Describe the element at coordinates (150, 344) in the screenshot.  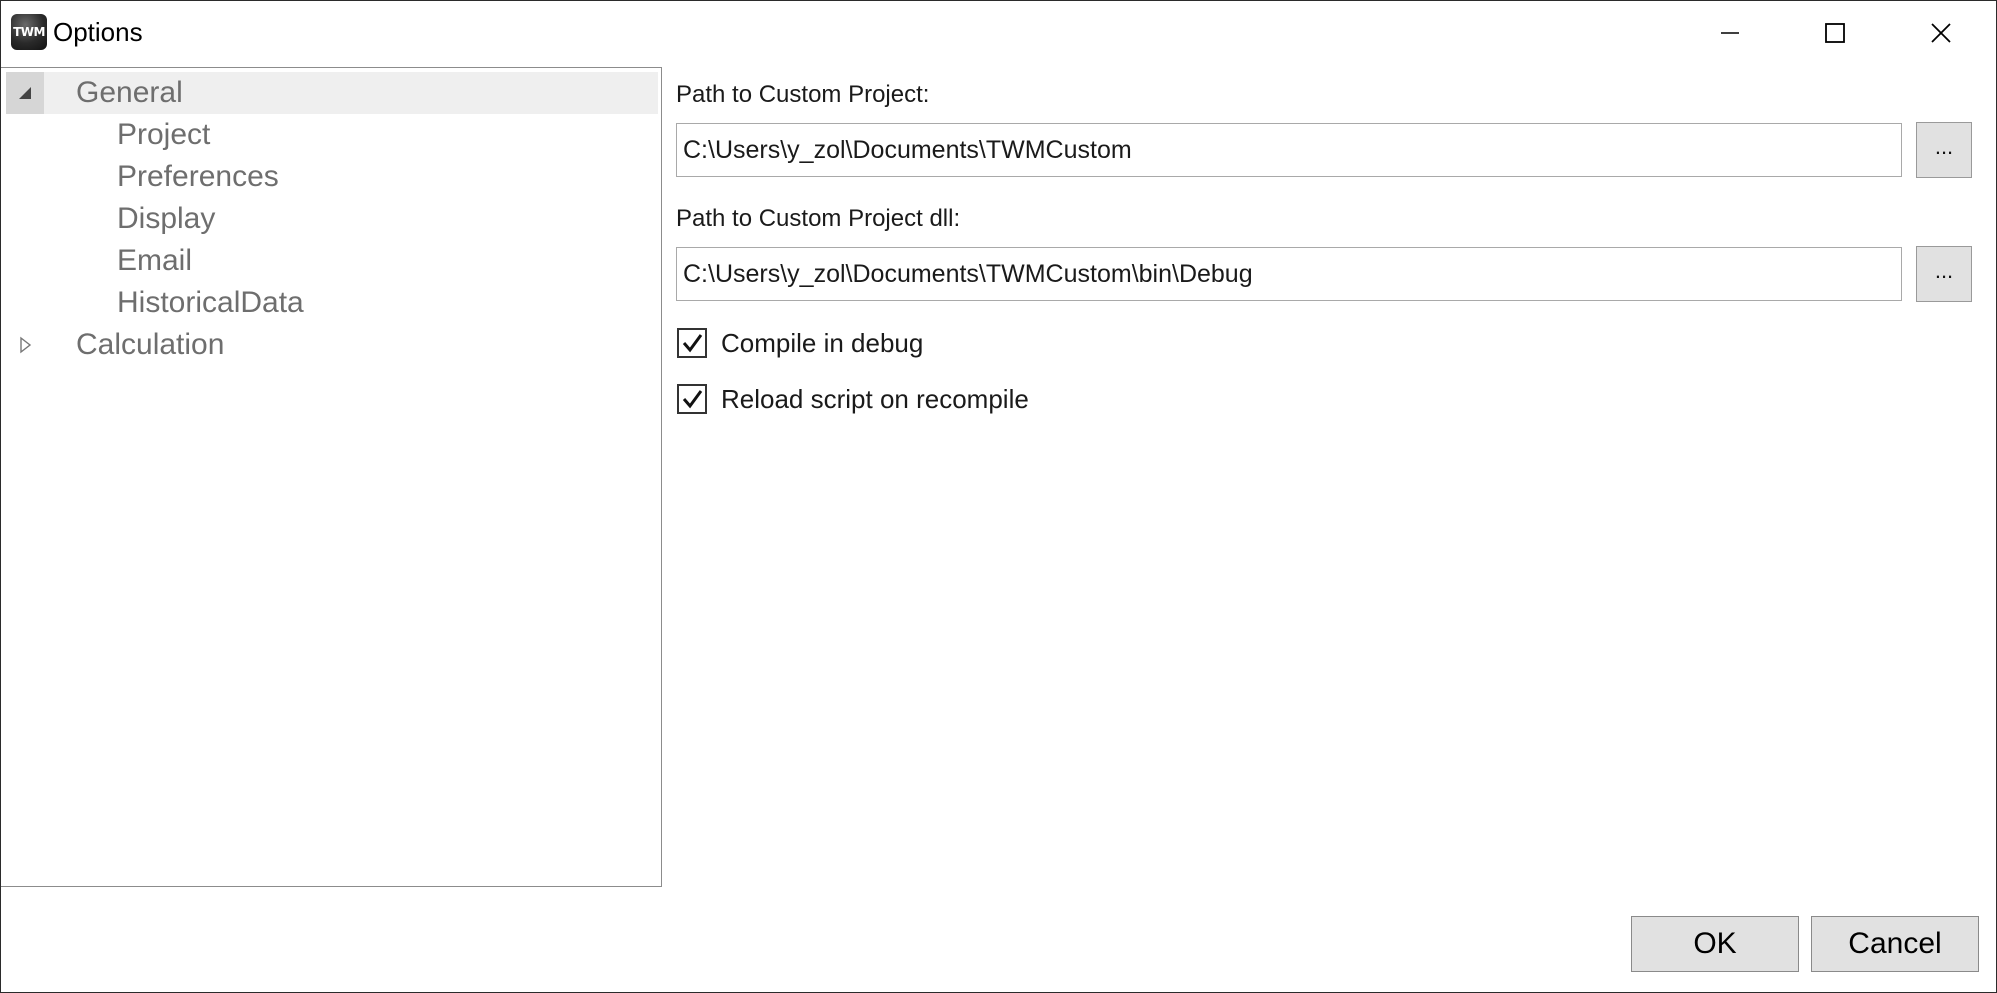
I see `tree-item-label: Calculation` at that location.